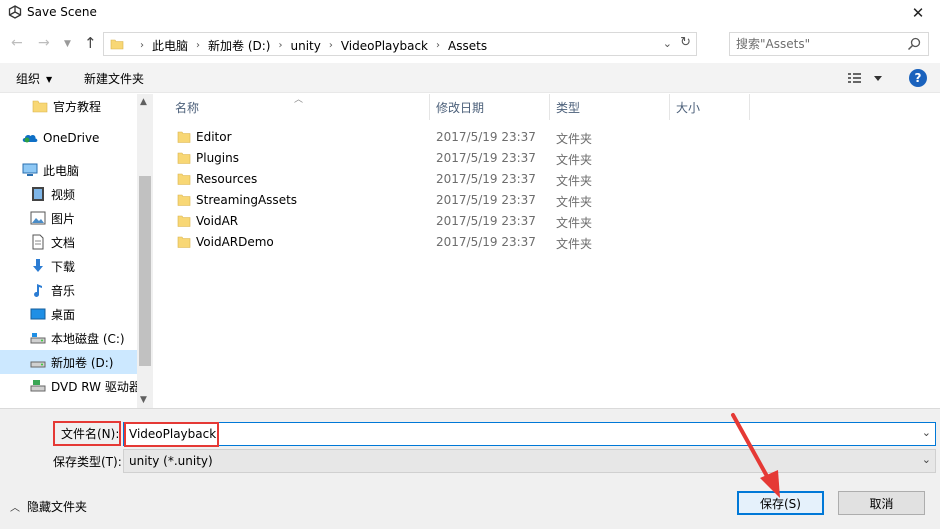 Image resolution: width=940 pixels, height=529 pixels. I want to click on organize-menu: 组织 ▼, so click(34, 78).